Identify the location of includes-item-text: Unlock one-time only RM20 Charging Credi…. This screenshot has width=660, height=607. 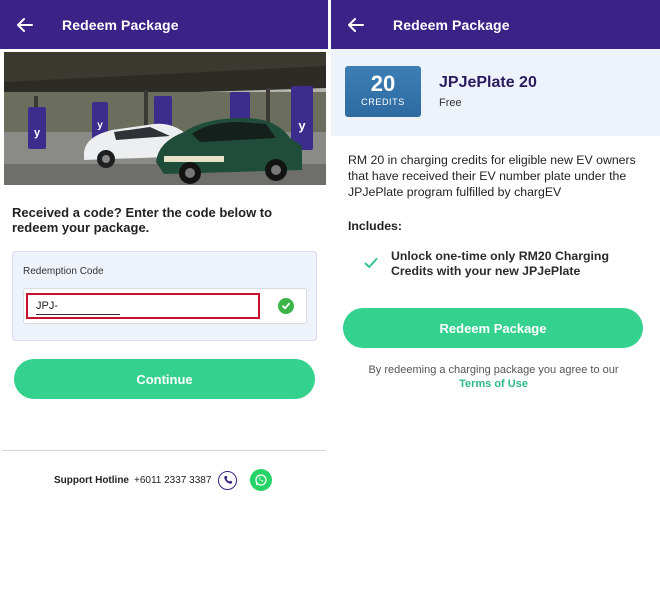
(500, 263).